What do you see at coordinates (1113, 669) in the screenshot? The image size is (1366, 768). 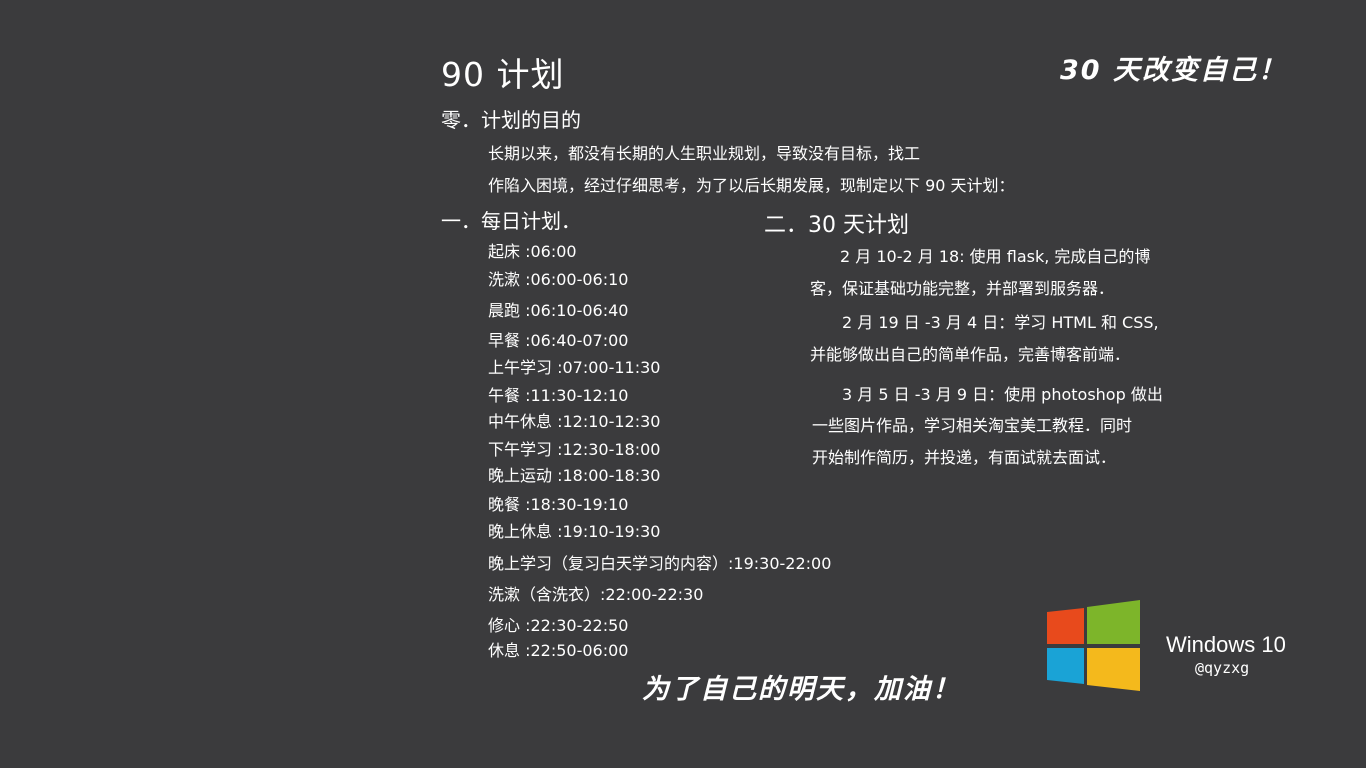 I see `logo-yellow-pane` at bounding box center [1113, 669].